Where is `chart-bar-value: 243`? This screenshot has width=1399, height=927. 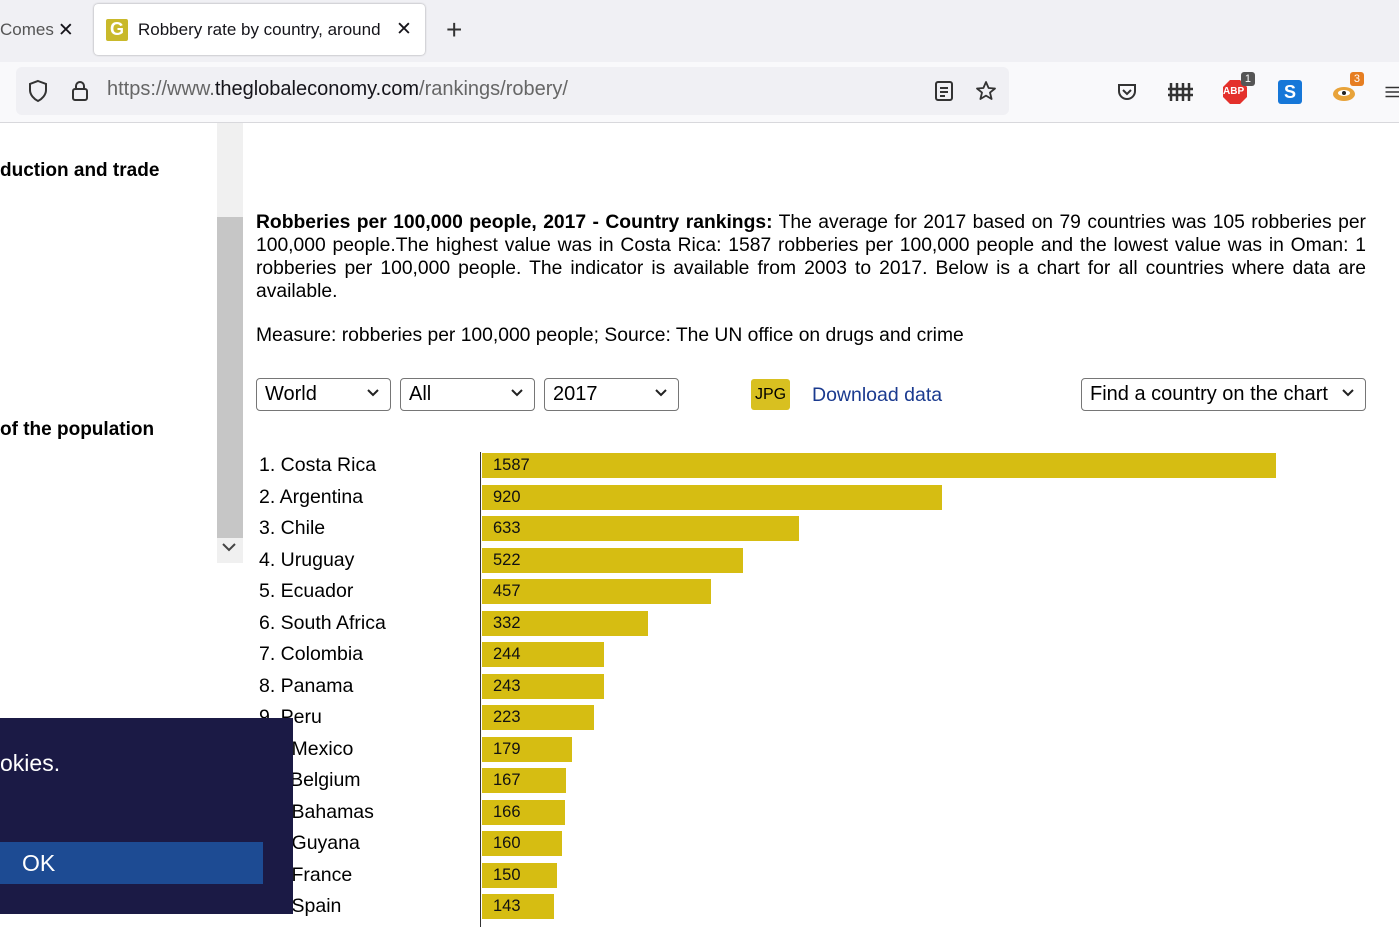
chart-bar-value: 243 is located at coordinates (507, 685).